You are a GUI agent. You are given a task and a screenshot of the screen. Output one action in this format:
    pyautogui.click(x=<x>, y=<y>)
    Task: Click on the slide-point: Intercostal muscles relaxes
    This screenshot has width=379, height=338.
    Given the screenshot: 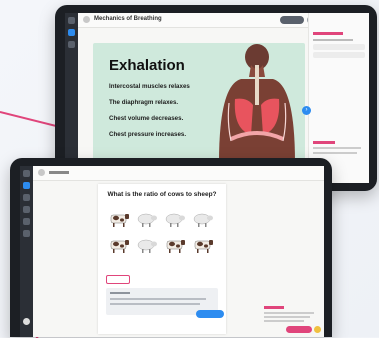 What is the action you would take?
    pyautogui.click(x=149, y=86)
    